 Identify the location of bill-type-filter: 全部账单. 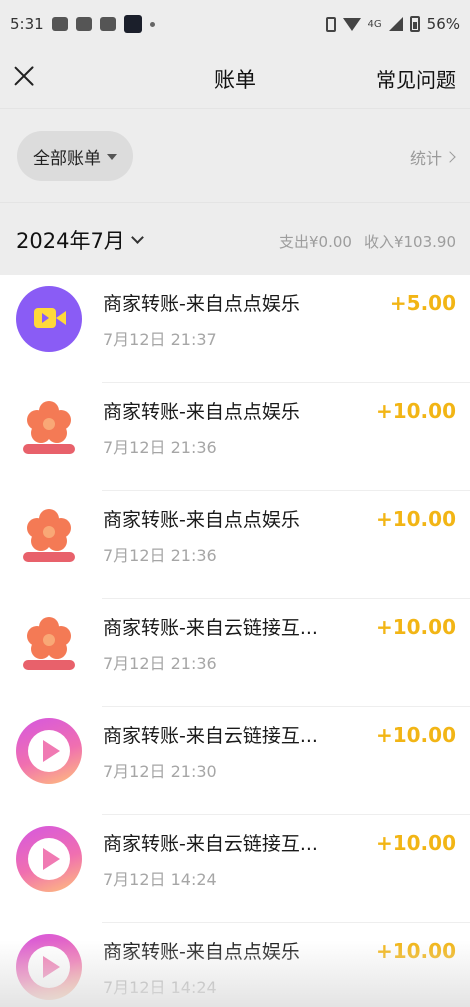
(75, 156).